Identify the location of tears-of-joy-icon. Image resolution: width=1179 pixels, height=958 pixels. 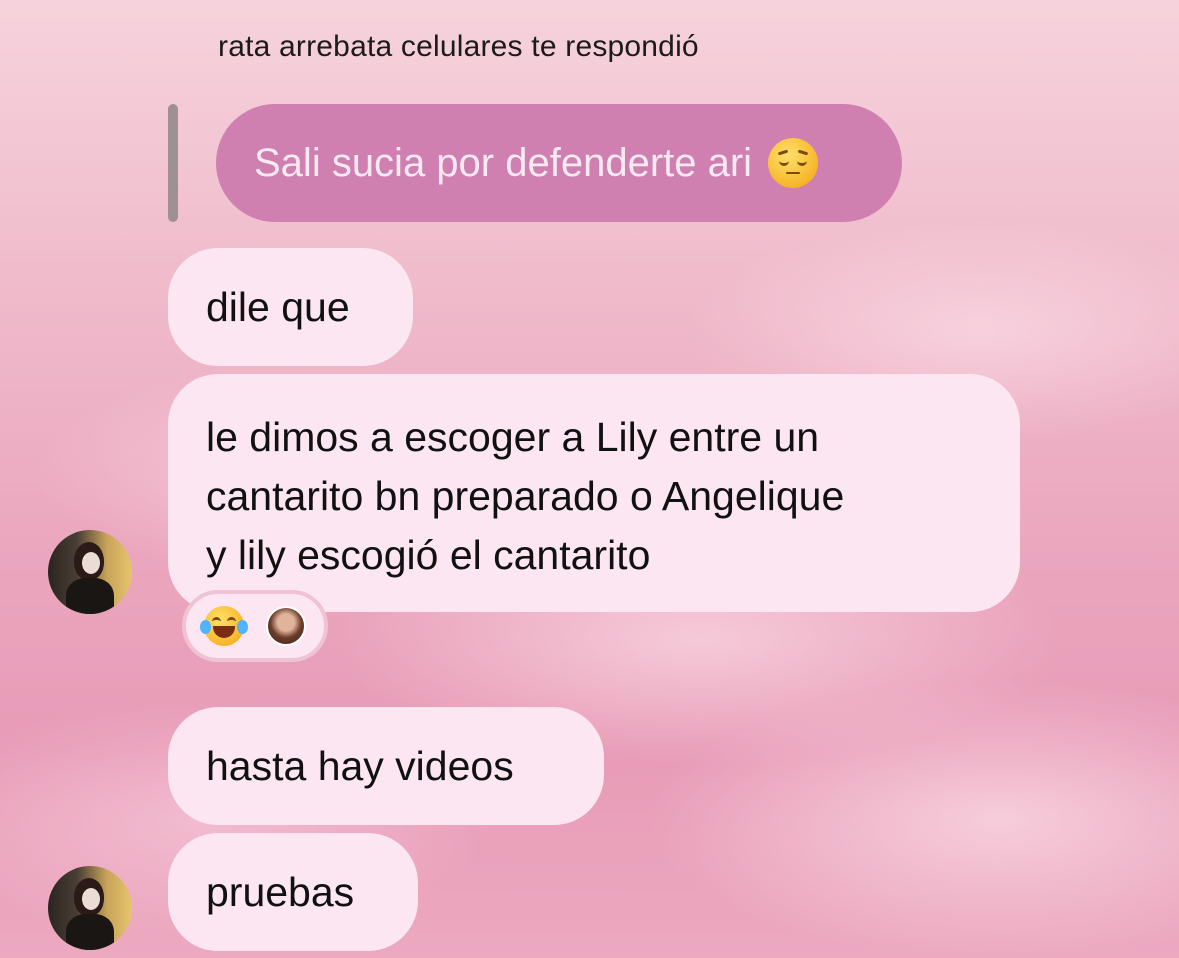
(224, 626).